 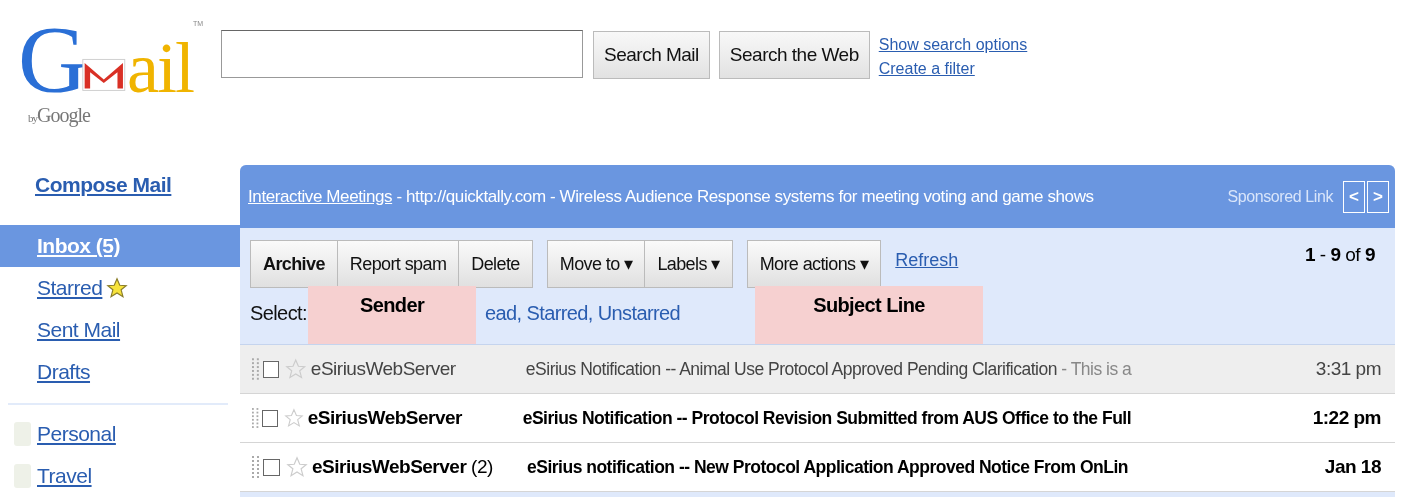 I want to click on toolbar-button: Archive, so click(x=294, y=264).